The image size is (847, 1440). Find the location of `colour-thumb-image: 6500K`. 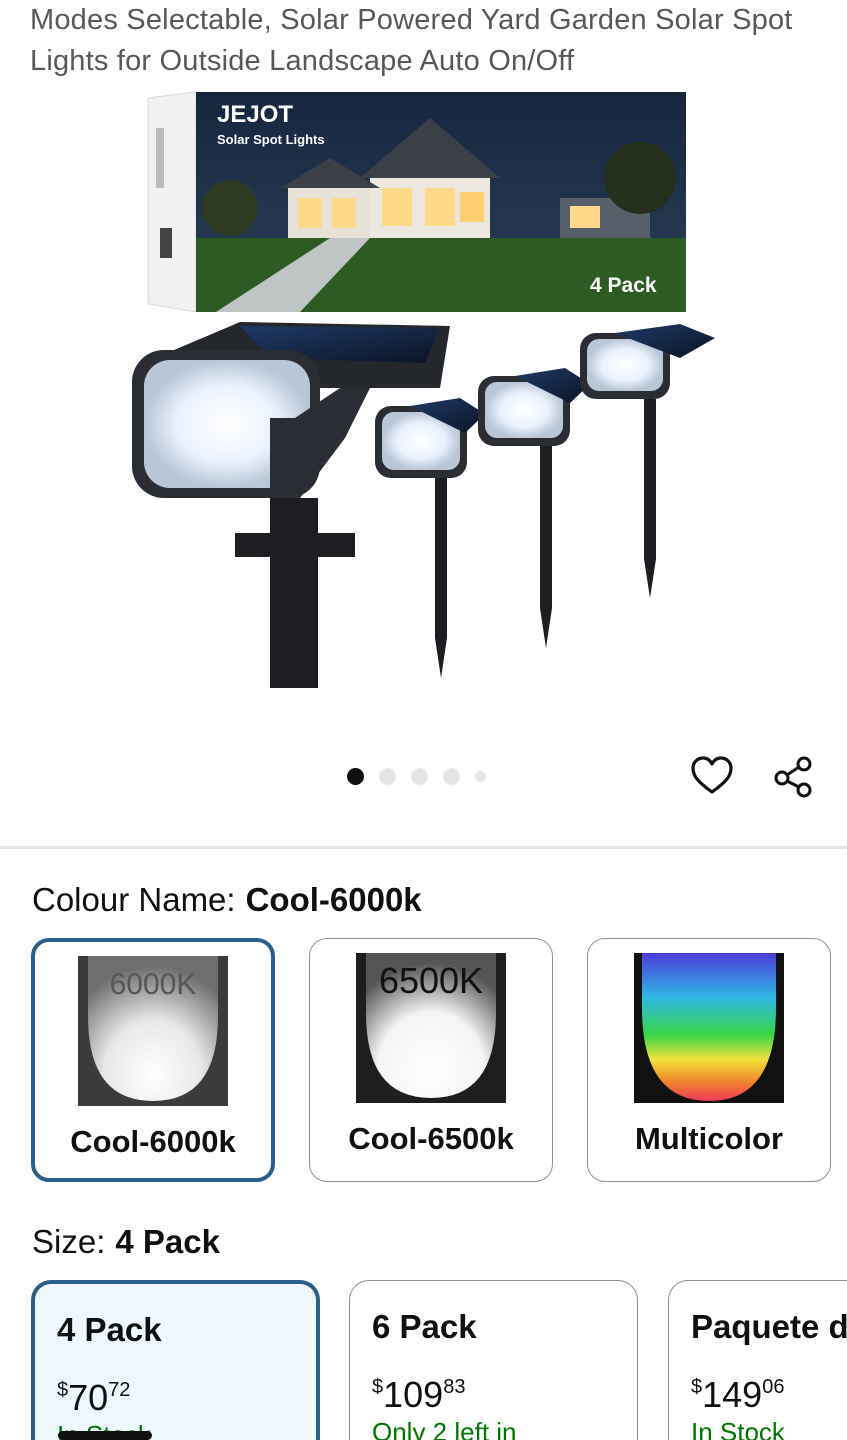

colour-thumb-image: 6500K is located at coordinates (431, 1028).